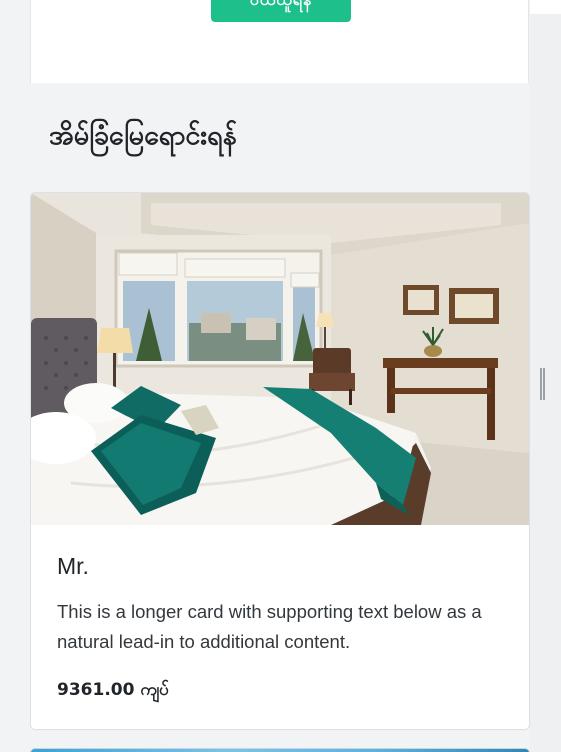 The height and width of the screenshot is (752, 561). What do you see at coordinates (545, 7) in the screenshot?
I see `right-strip-top` at bounding box center [545, 7].